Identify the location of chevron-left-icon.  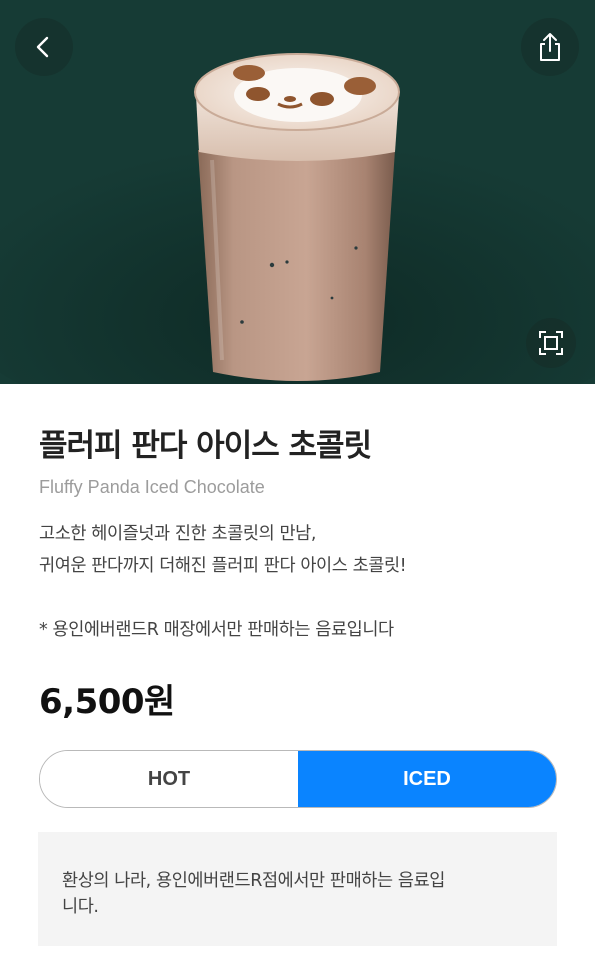
(42, 47).